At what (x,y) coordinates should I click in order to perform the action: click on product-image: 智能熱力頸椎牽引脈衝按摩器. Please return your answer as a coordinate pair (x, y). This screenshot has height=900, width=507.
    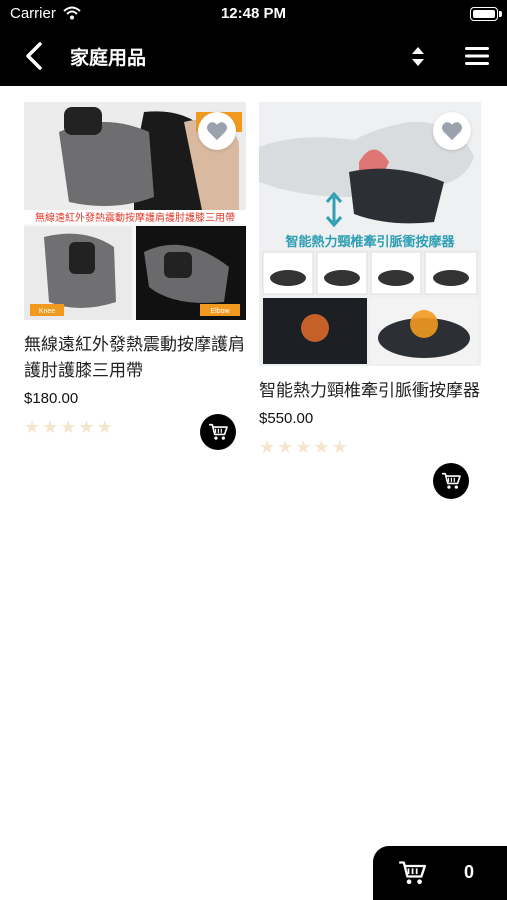
    Looking at the image, I should click on (370, 234).